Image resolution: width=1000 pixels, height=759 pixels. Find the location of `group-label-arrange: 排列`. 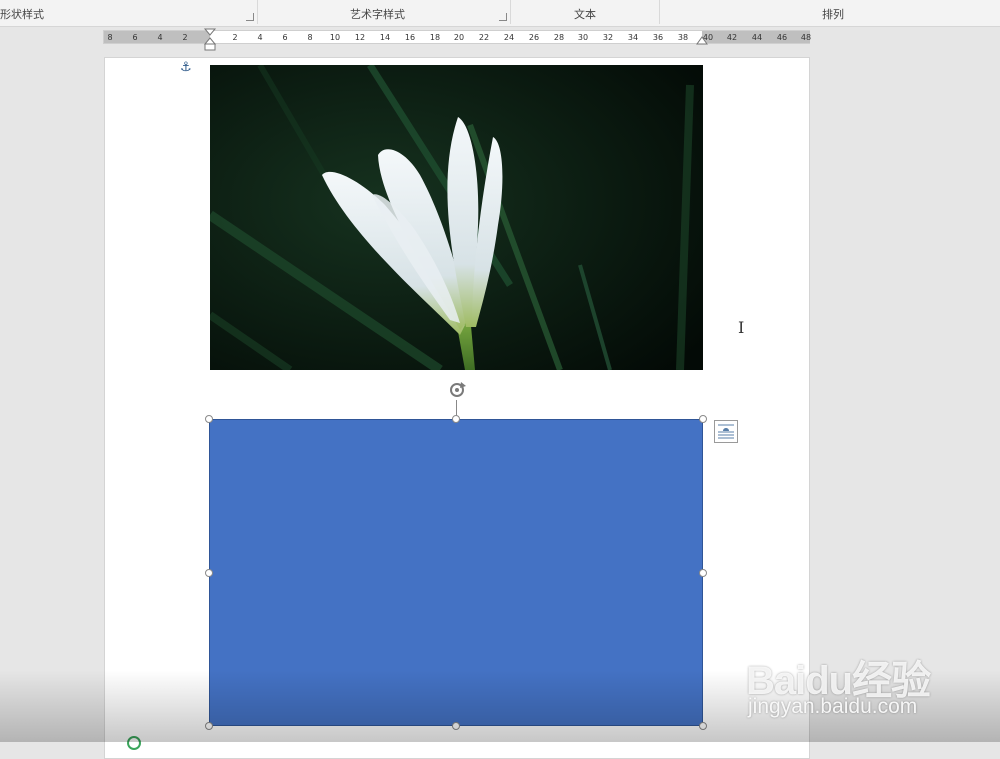

group-label-arrange: 排列 is located at coordinates (833, 14).